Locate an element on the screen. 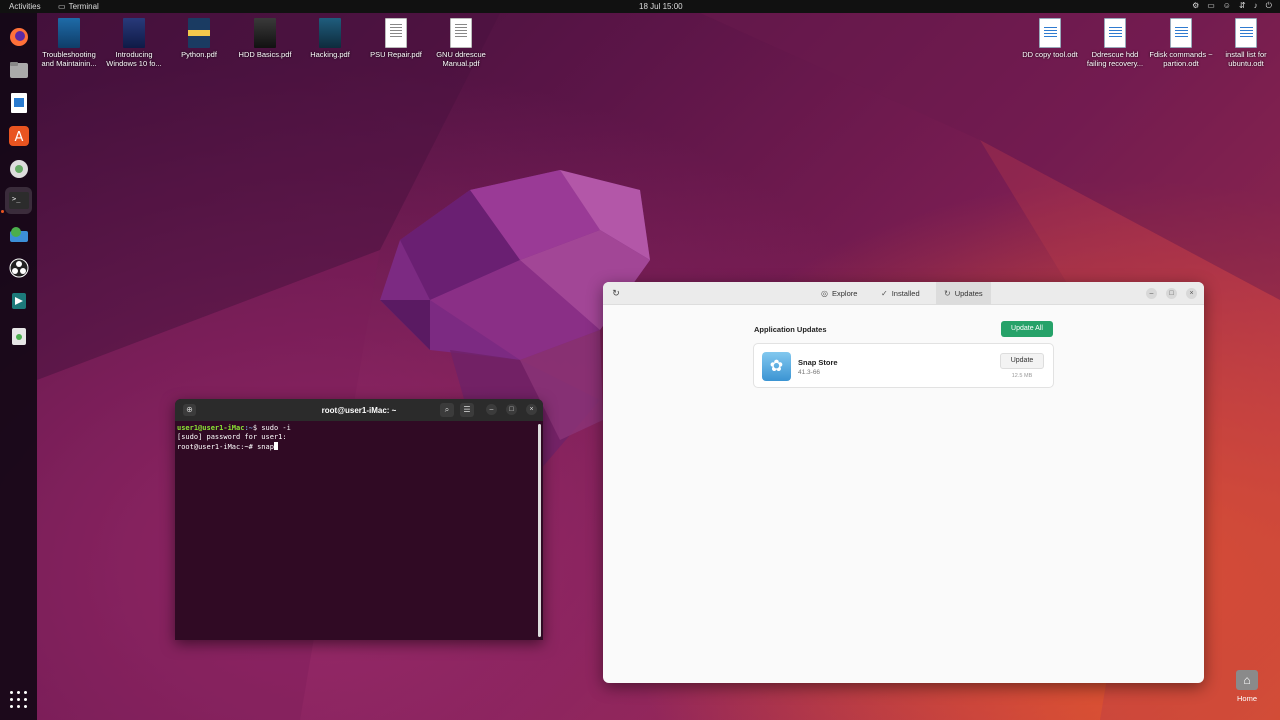 The width and height of the screenshot is (1280, 720). store-headerbar: ↻ ◎ Explore ✓ Installed ↻ Updates – □ × is located at coordinates (903, 293).